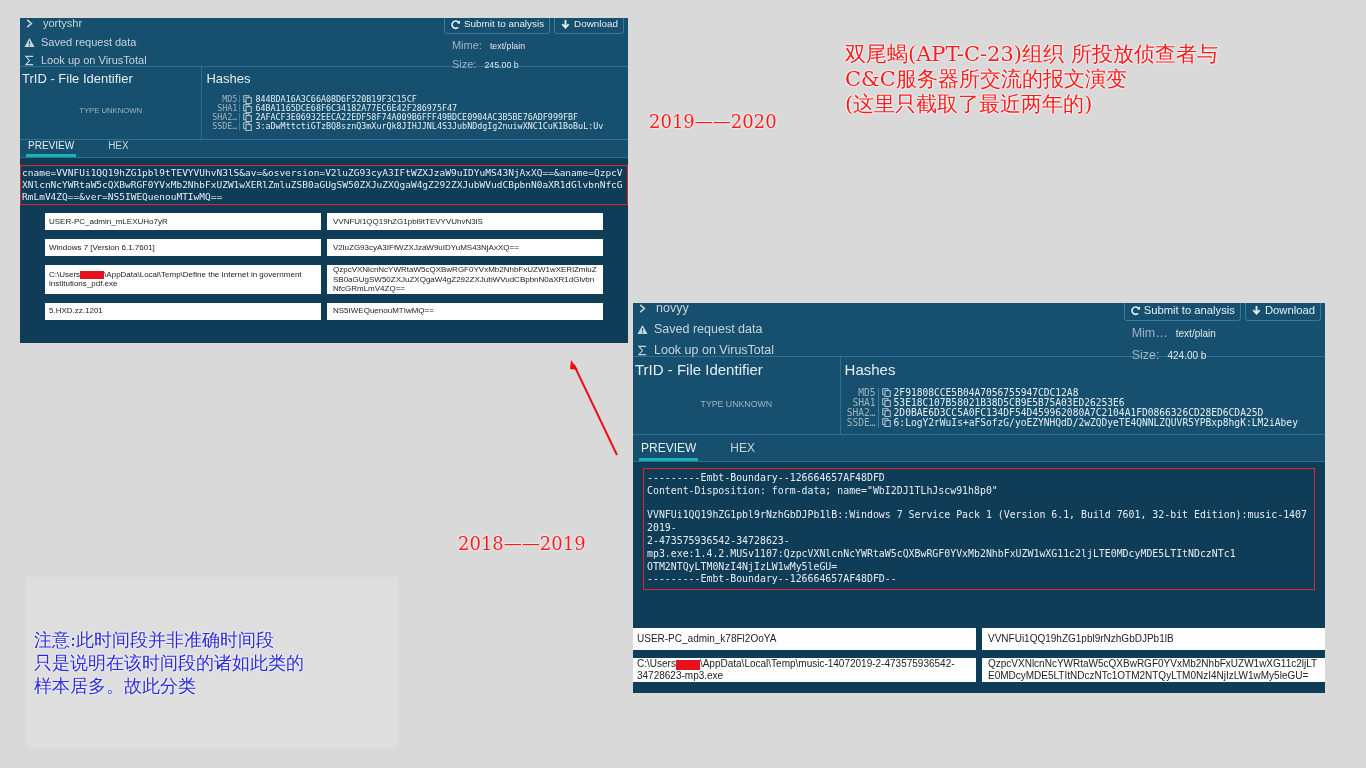  Describe the element at coordinates (1031, 54) in the screenshot. I see `slide-title-line: 双尾蝎(APT-C-23)组织 所投放侦查者与` at that location.